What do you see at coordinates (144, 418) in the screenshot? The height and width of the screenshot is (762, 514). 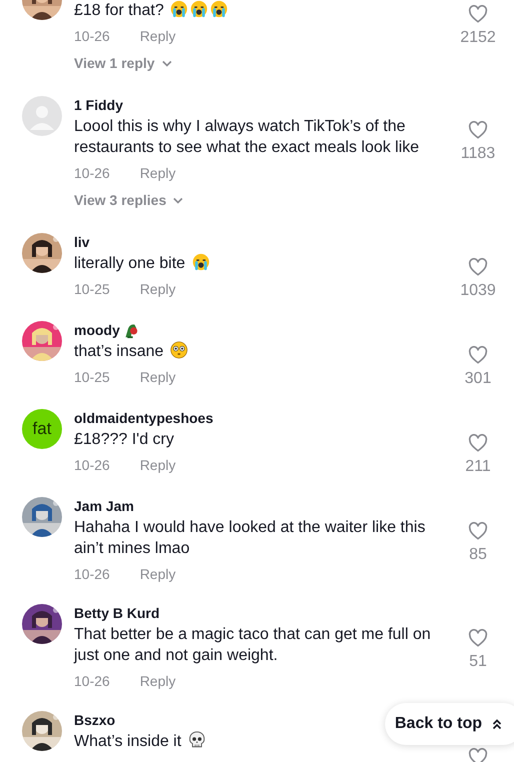 I see `username: oldmaidentypeshoes` at bounding box center [144, 418].